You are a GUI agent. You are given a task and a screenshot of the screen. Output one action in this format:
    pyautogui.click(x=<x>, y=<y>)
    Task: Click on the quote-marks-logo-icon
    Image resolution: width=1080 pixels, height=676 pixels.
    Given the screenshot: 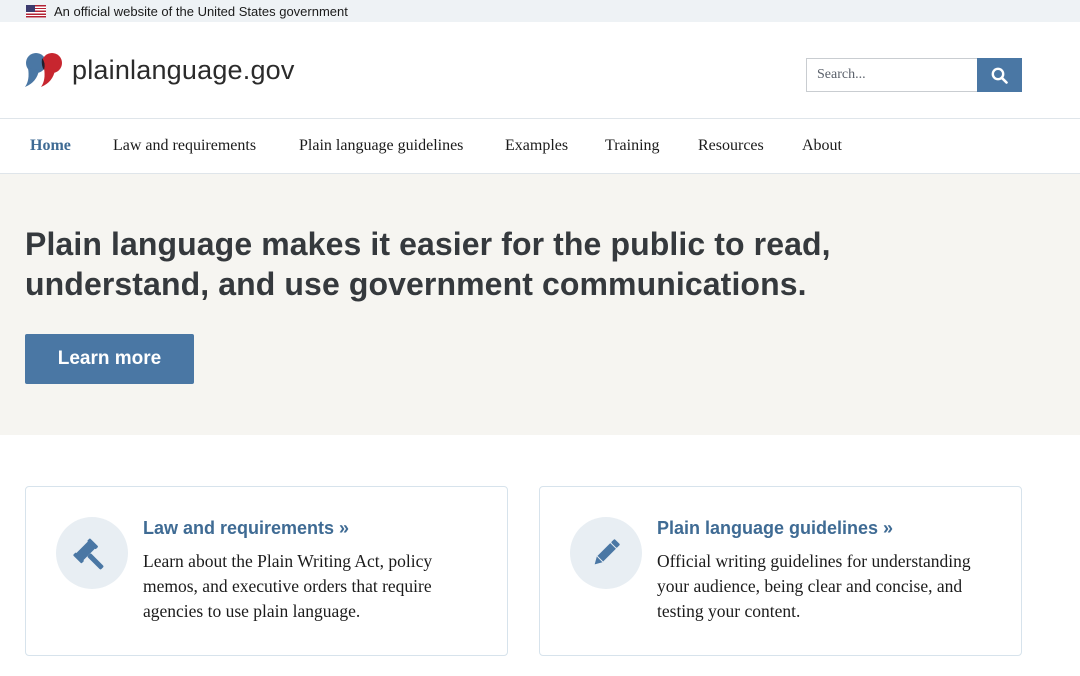 What is the action you would take?
    pyautogui.click(x=43, y=70)
    